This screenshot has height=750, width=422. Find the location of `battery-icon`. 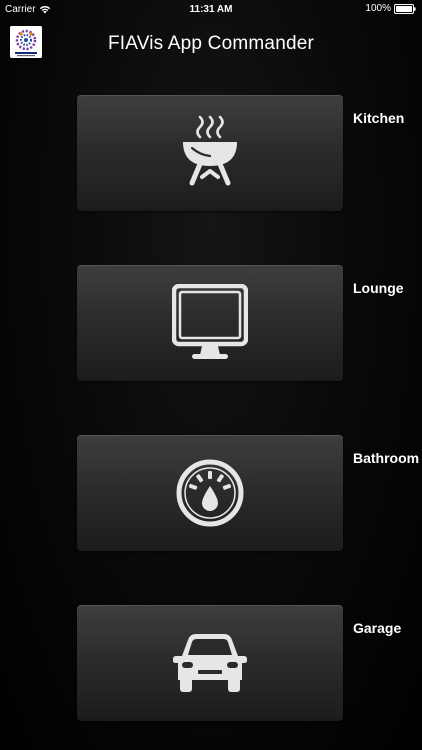

battery-icon is located at coordinates (405, 8).